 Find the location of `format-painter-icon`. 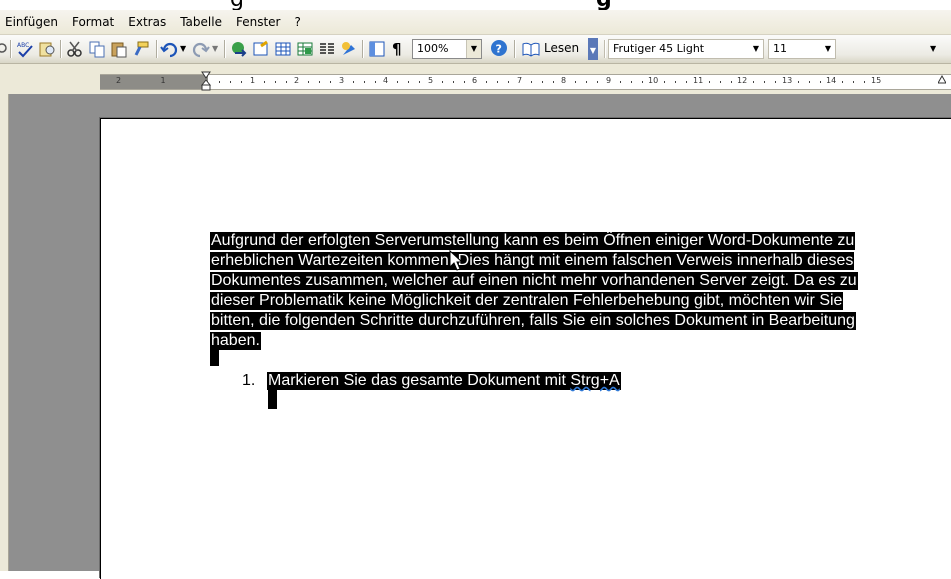

format-painter-icon is located at coordinates (141, 49).